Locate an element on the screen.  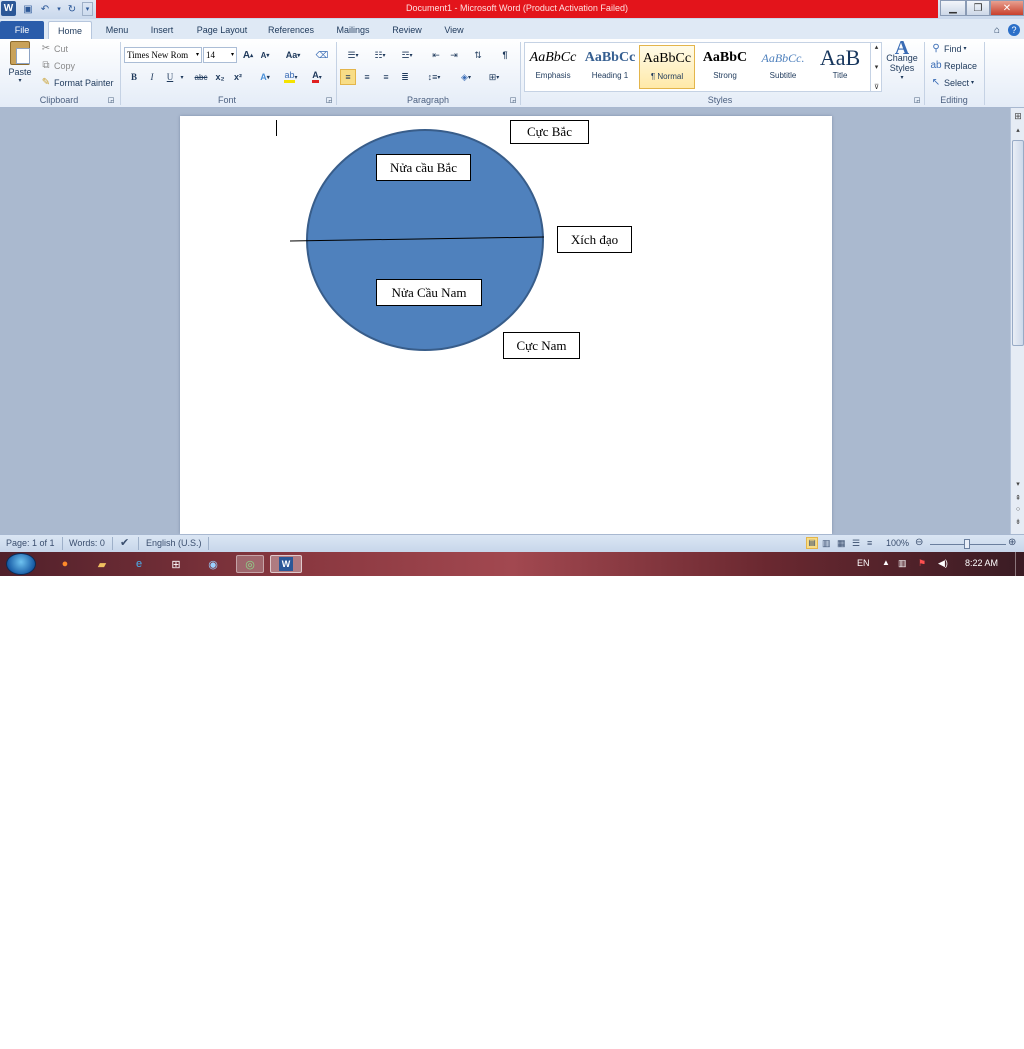
previous-page-icon: ⇞ is located at coordinates (1018, 498).